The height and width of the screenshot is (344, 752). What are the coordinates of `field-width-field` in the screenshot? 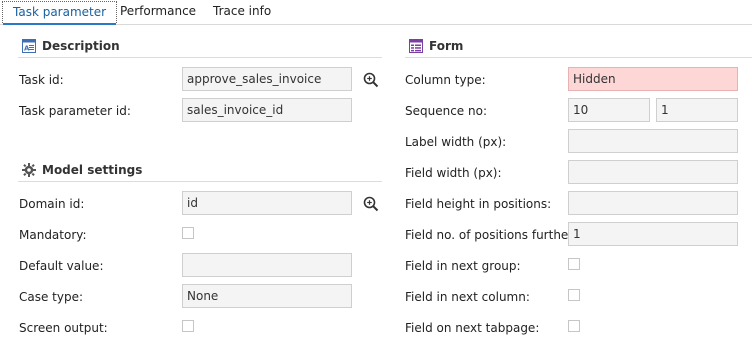 It's located at (653, 172).